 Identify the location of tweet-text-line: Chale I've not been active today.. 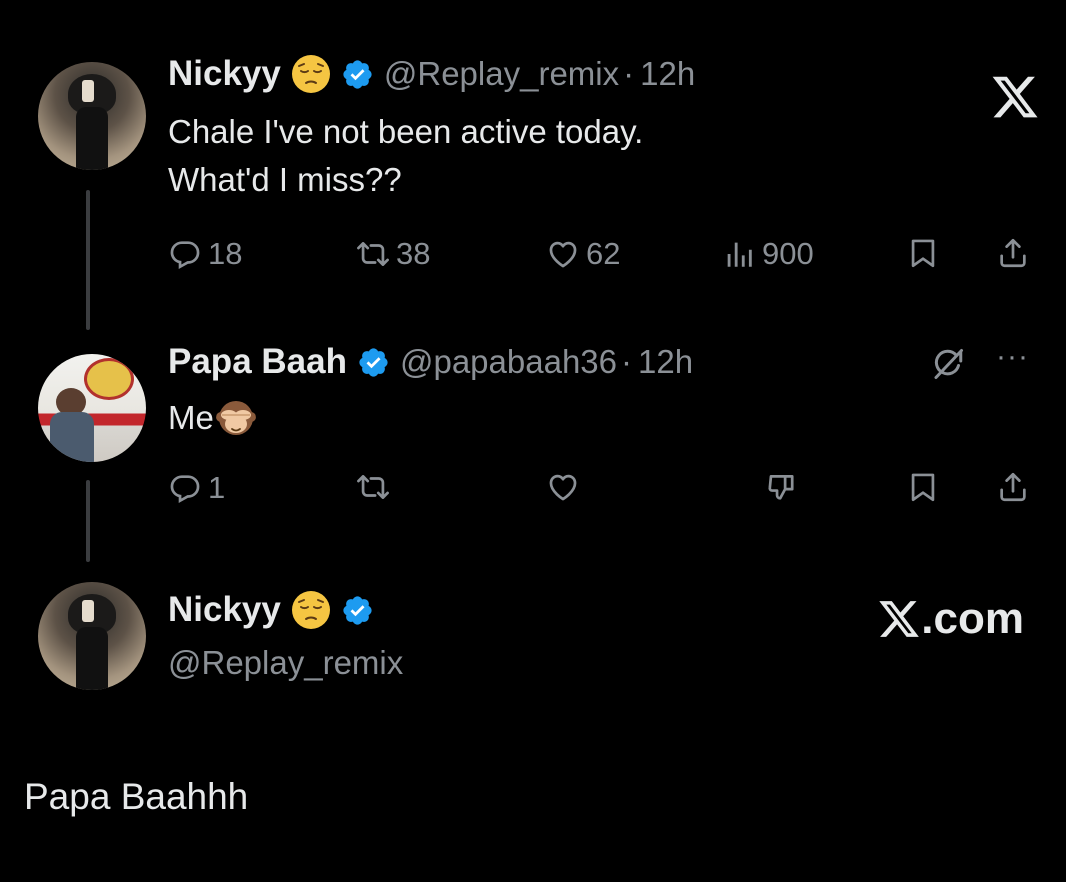
(406, 131).